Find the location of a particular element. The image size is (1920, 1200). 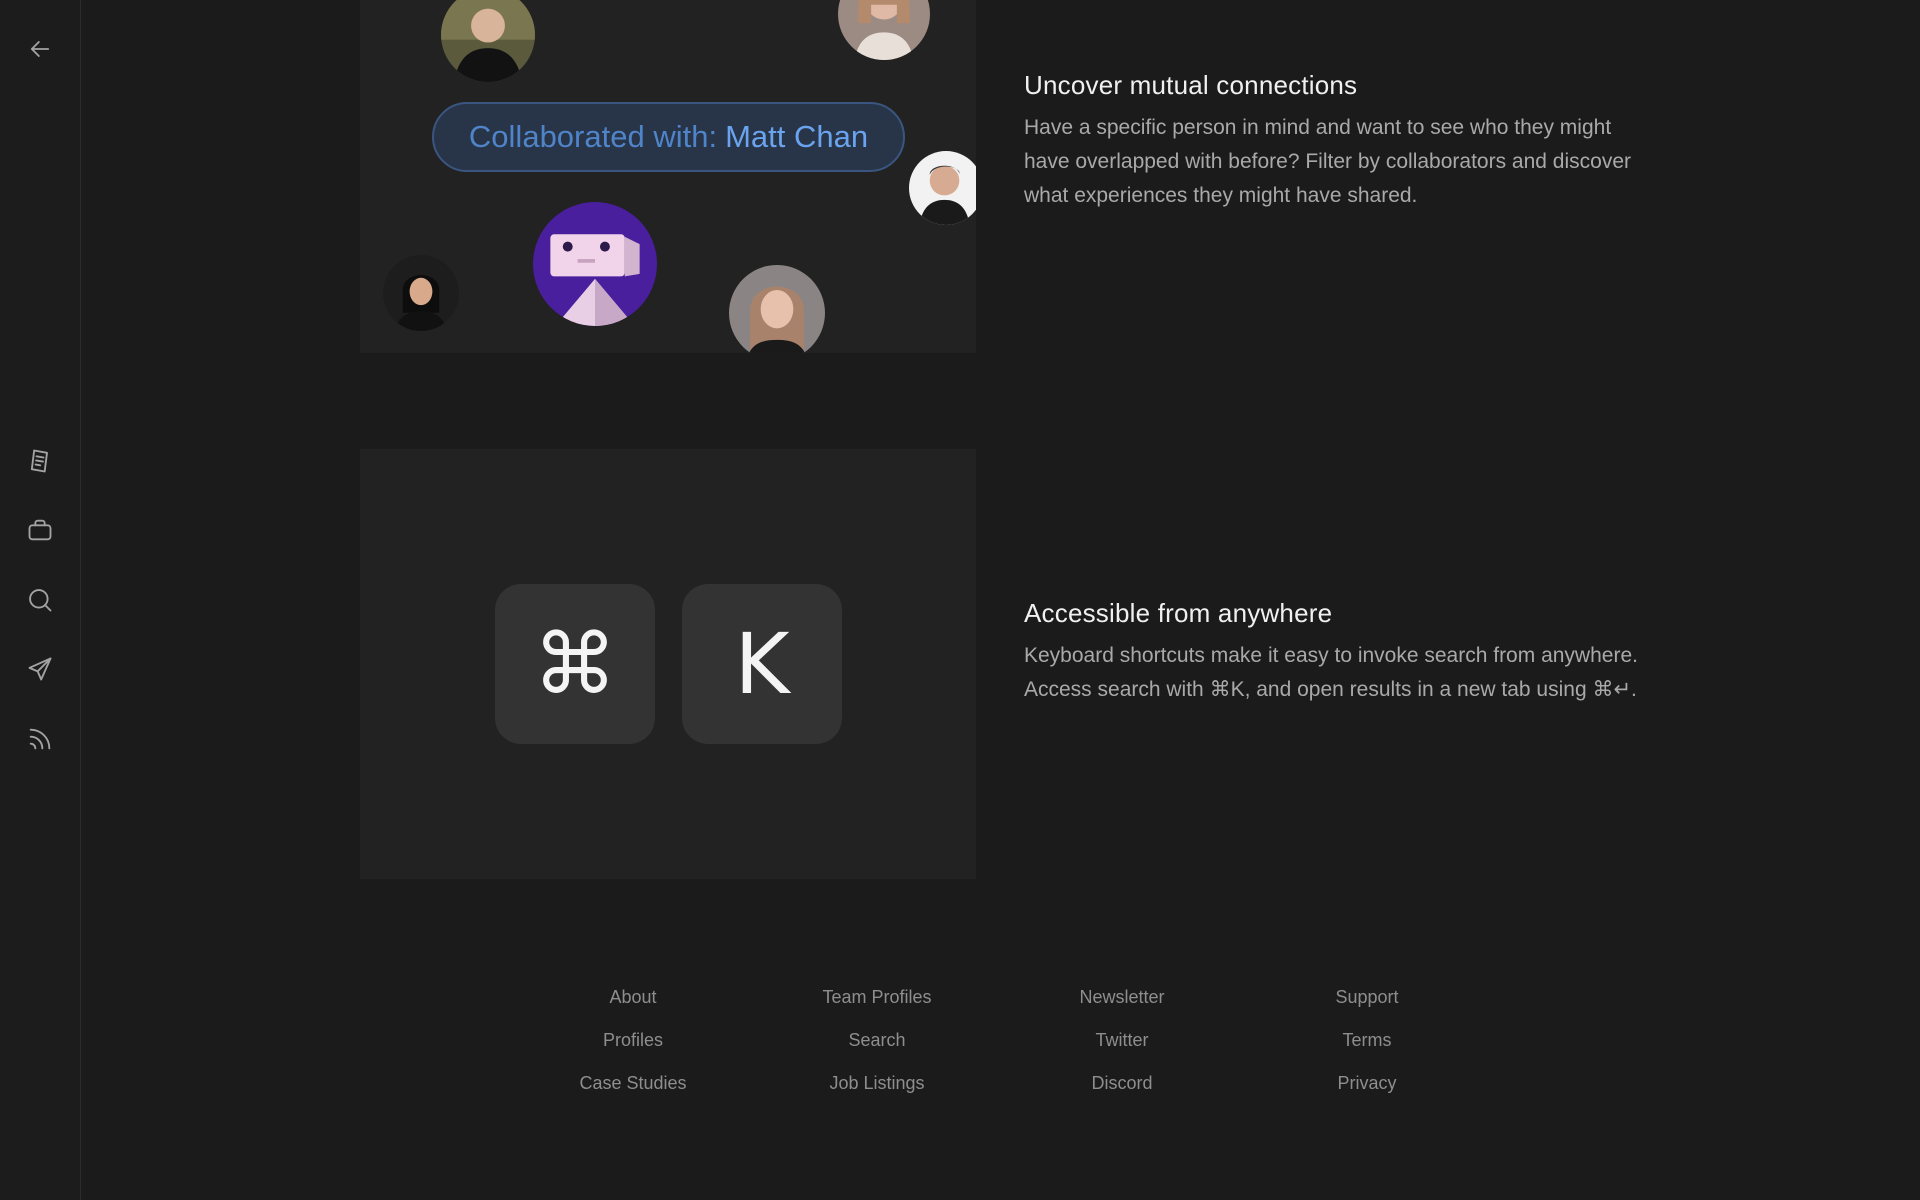

footer-link-twitter: Twitter is located at coordinates (1122, 1049).